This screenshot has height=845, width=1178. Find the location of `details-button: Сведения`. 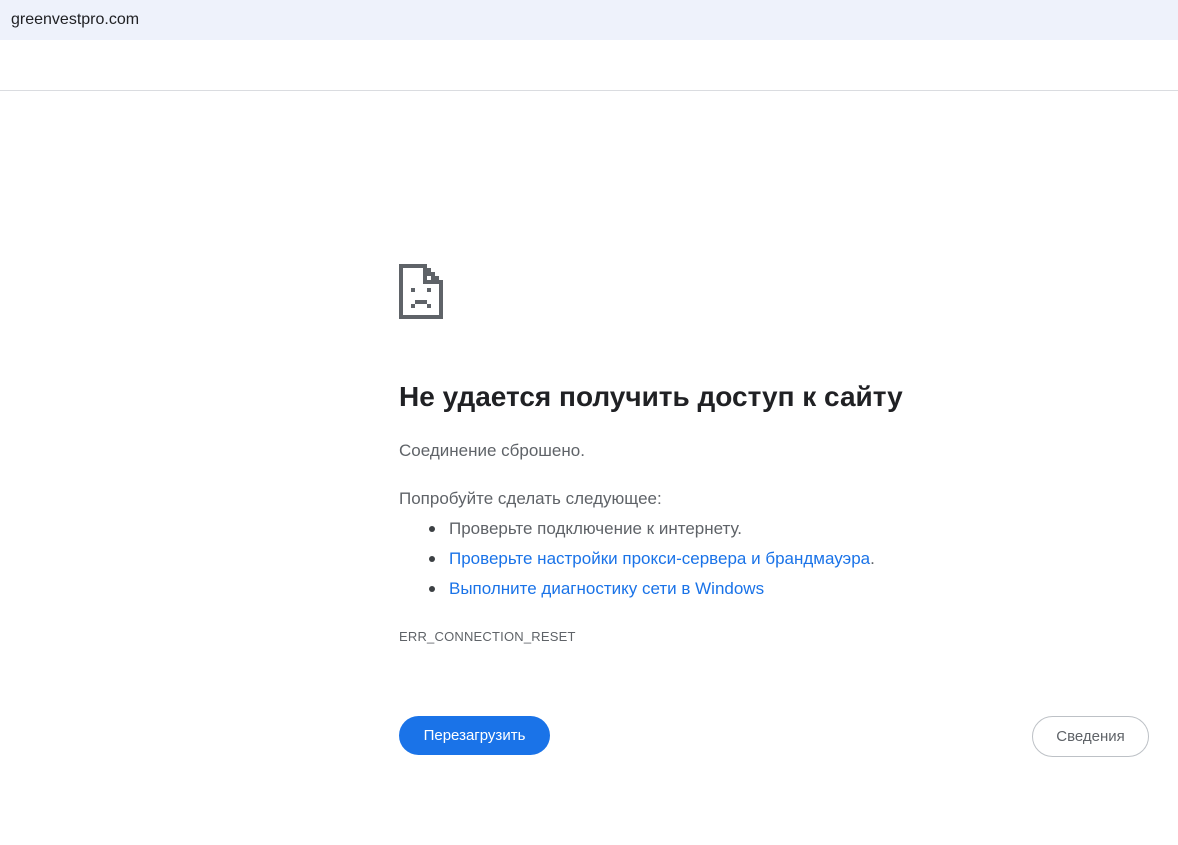

details-button: Сведения is located at coordinates (1090, 736).